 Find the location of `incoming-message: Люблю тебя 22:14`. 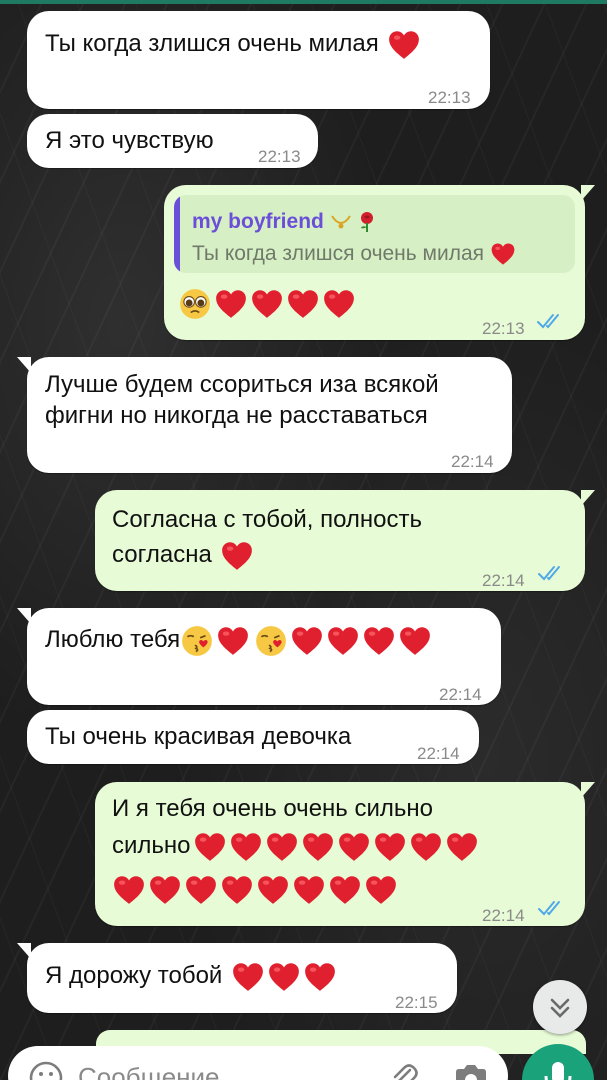

incoming-message: Люблю тебя 22:14 is located at coordinates (259, 656).